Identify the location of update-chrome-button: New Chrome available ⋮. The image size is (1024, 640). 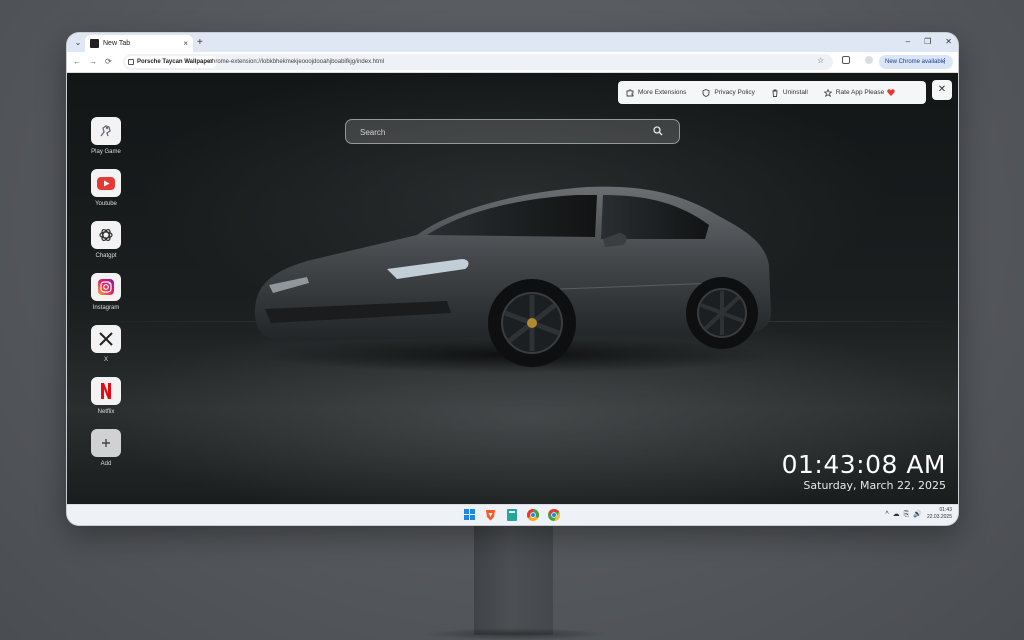
(916, 62).